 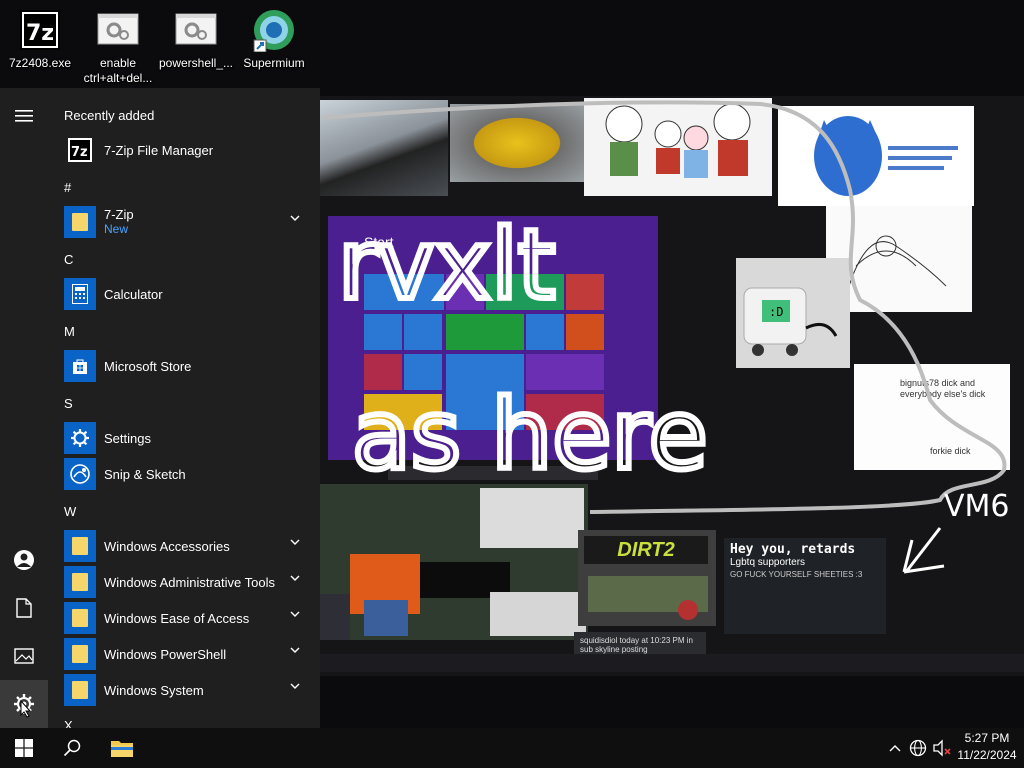 What do you see at coordinates (40, 63) in the screenshot?
I see `desktop-icon-label: 7z2408.exe` at bounding box center [40, 63].